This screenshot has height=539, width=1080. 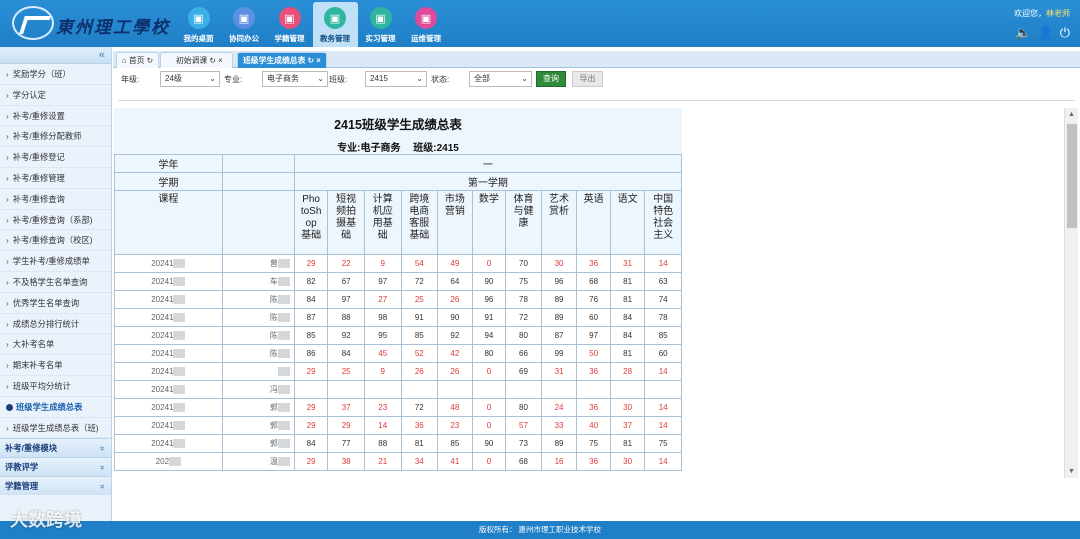 I want to click on score-cell: 94, so click(x=489, y=335).